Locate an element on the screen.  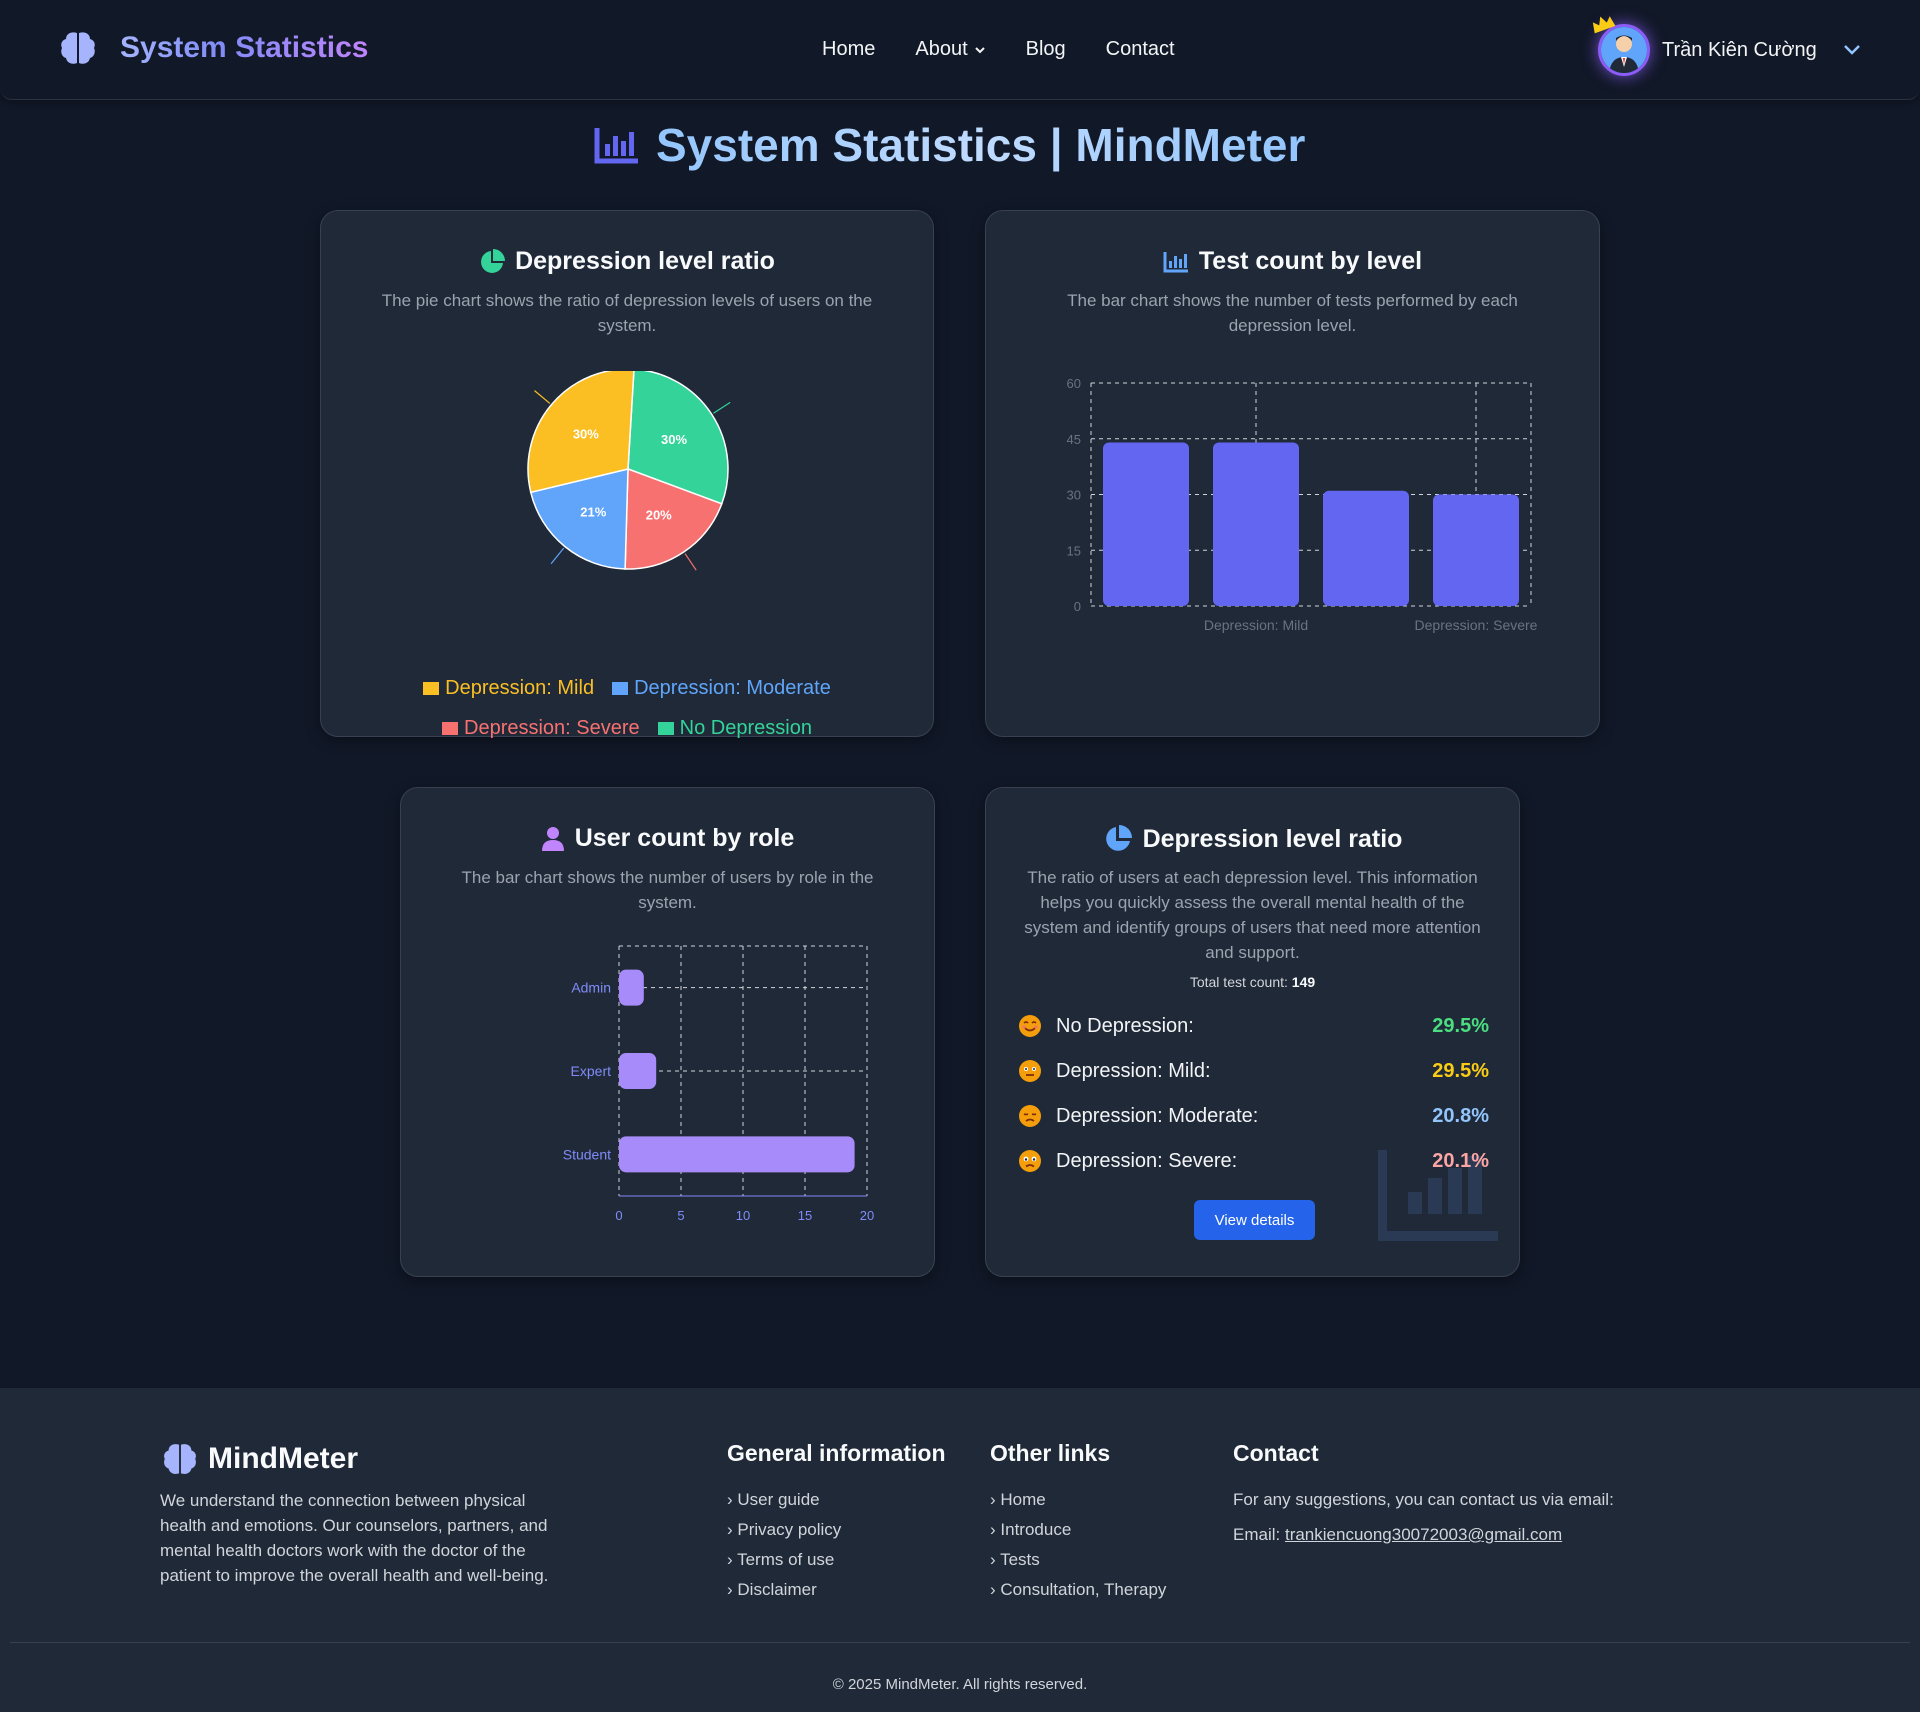
legend-moderate: Depression: Moderate is located at coordinates (721, 688).